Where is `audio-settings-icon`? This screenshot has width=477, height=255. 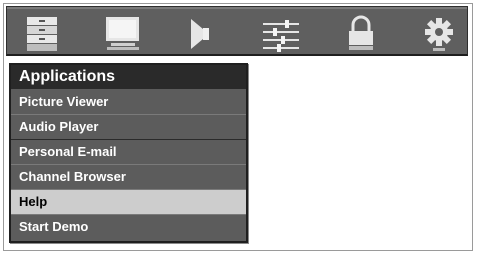 audio-settings-icon is located at coordinates (203, 34).